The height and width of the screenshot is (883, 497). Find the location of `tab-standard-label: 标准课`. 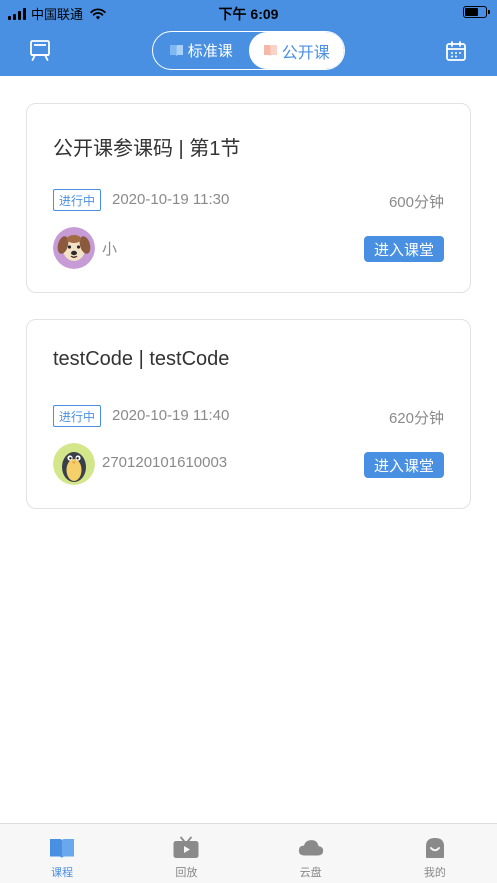

tab-standard-label: 标准课 is located at coordinates (210, 51).